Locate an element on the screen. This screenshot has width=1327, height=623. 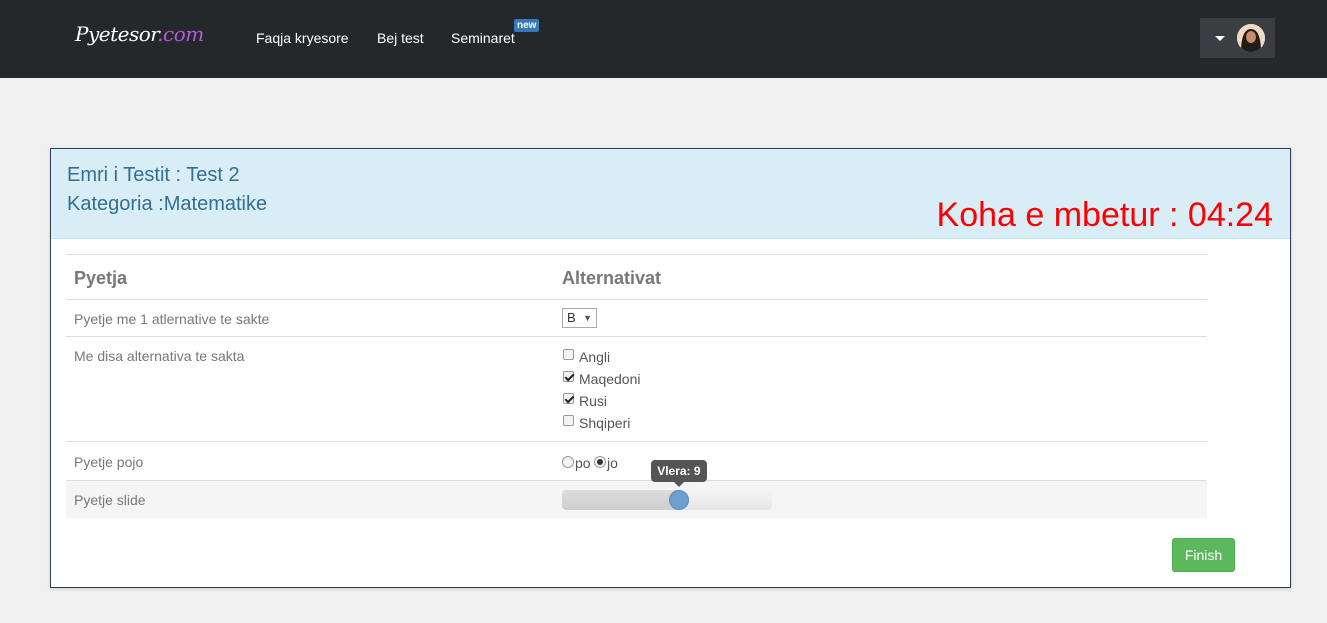
brand-suffix: .com is located at coordinates (180, 34).